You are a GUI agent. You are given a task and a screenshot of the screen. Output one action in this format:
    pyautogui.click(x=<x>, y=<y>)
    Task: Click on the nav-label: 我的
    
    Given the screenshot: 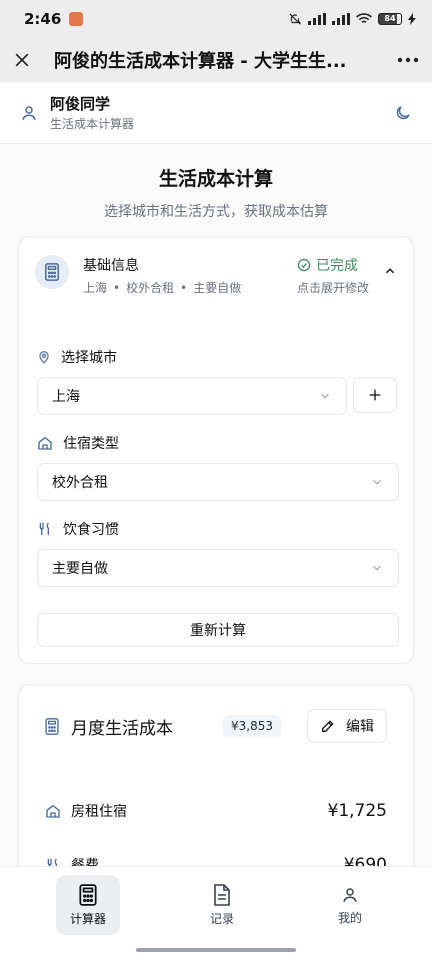 What is the action you would take?
    pyautogui.click(x=349, y=917)
    